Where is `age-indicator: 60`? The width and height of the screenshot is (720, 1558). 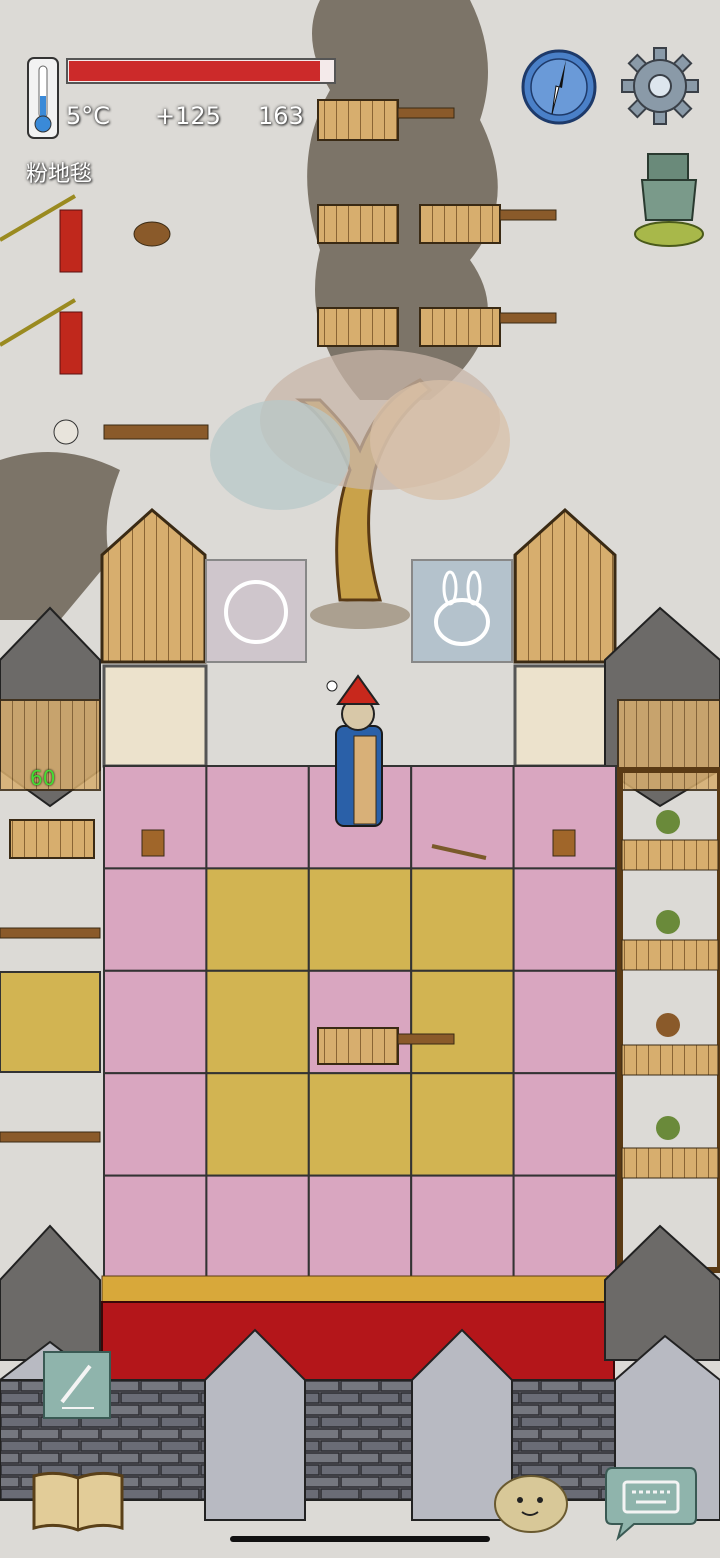 age-indicator: 60 is located at coordinates (43, 778).